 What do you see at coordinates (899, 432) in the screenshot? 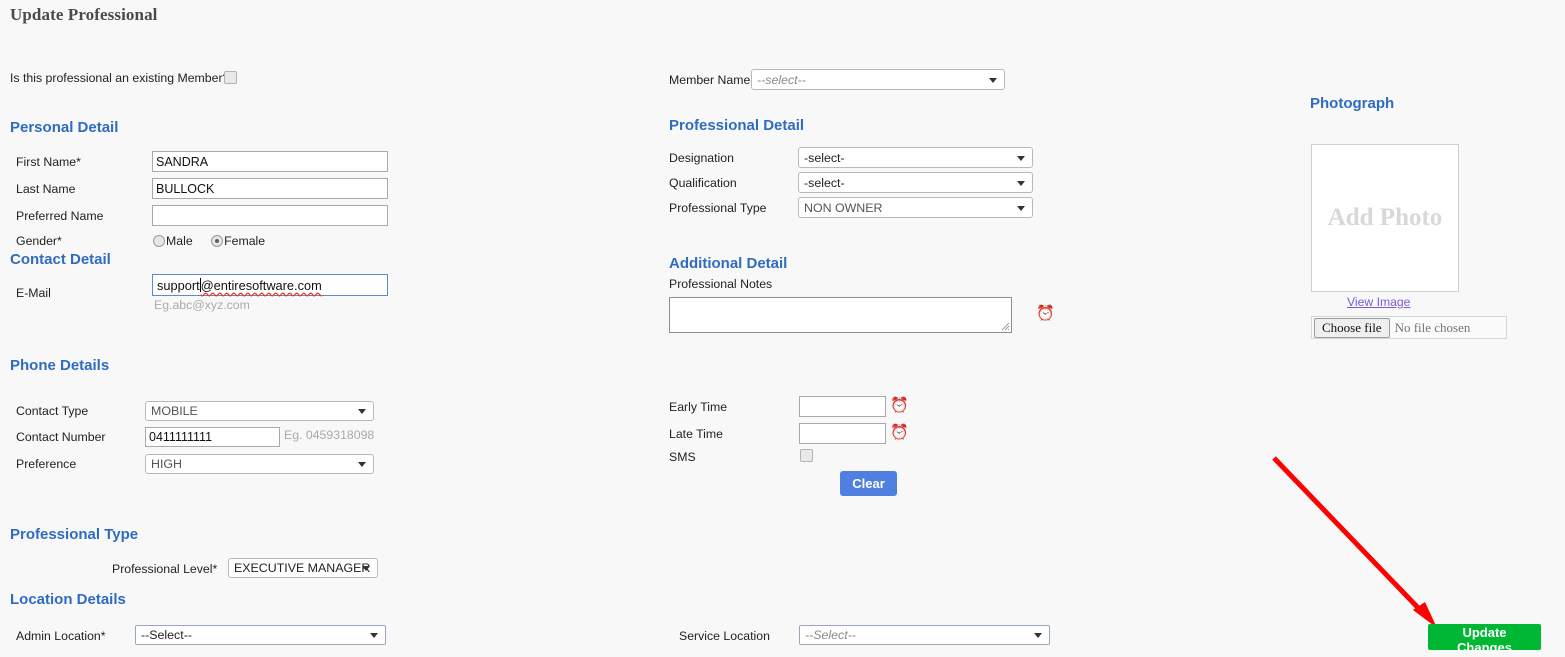
I see `late-time-clock-icon: ⏰` at bounding box center [899, 432].